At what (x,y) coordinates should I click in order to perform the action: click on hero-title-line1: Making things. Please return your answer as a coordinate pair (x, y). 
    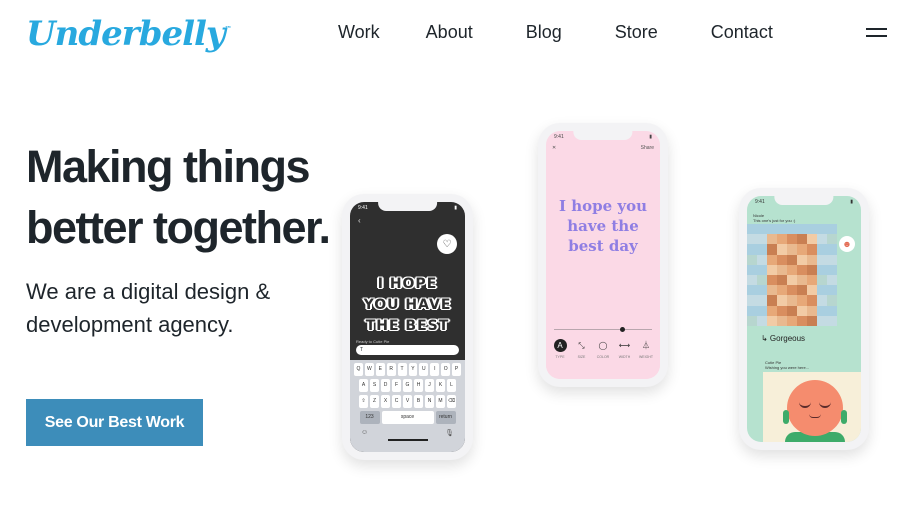
    Looking at the image, I should click on (168, 166).